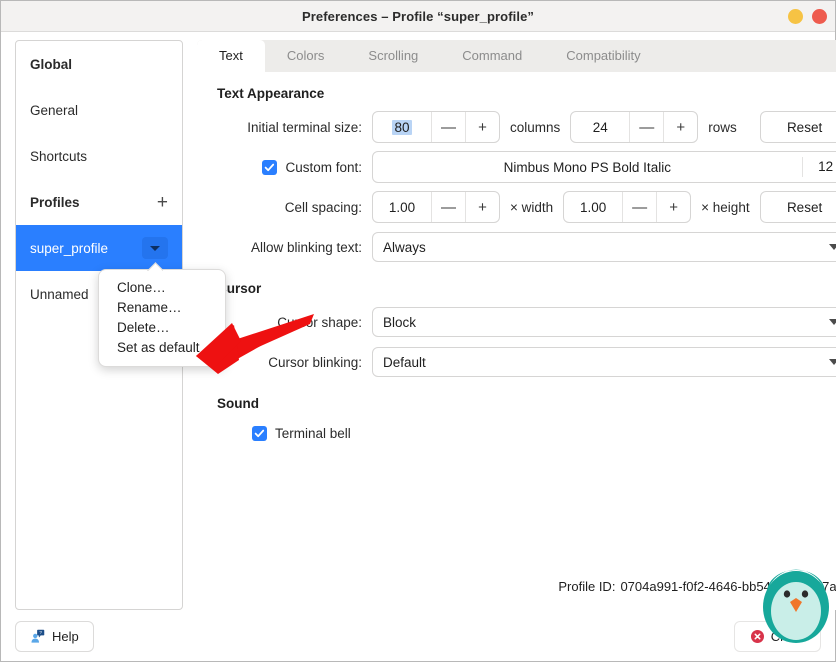 The image size is (836, 663). Describe the element at coordinates (238, 403) in the screenshot. I see `section-title-sound: Sound` at that location.